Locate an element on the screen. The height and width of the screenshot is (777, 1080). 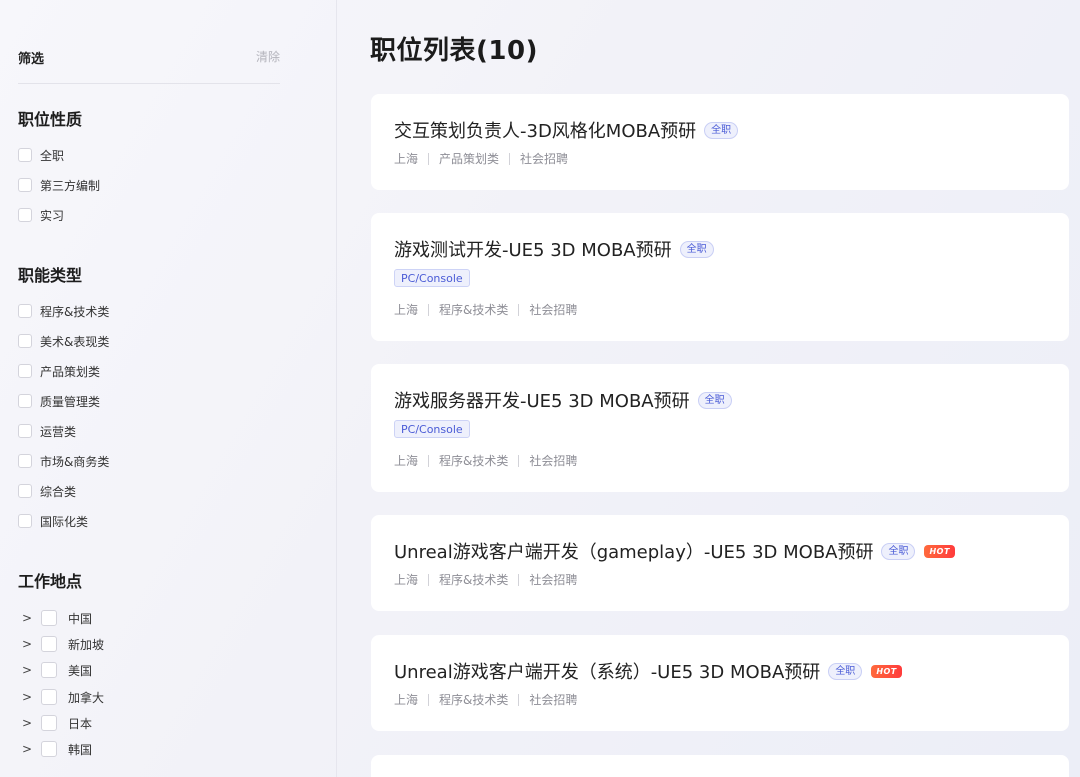
option-label: 实习 is located at coordinates (52, 215).